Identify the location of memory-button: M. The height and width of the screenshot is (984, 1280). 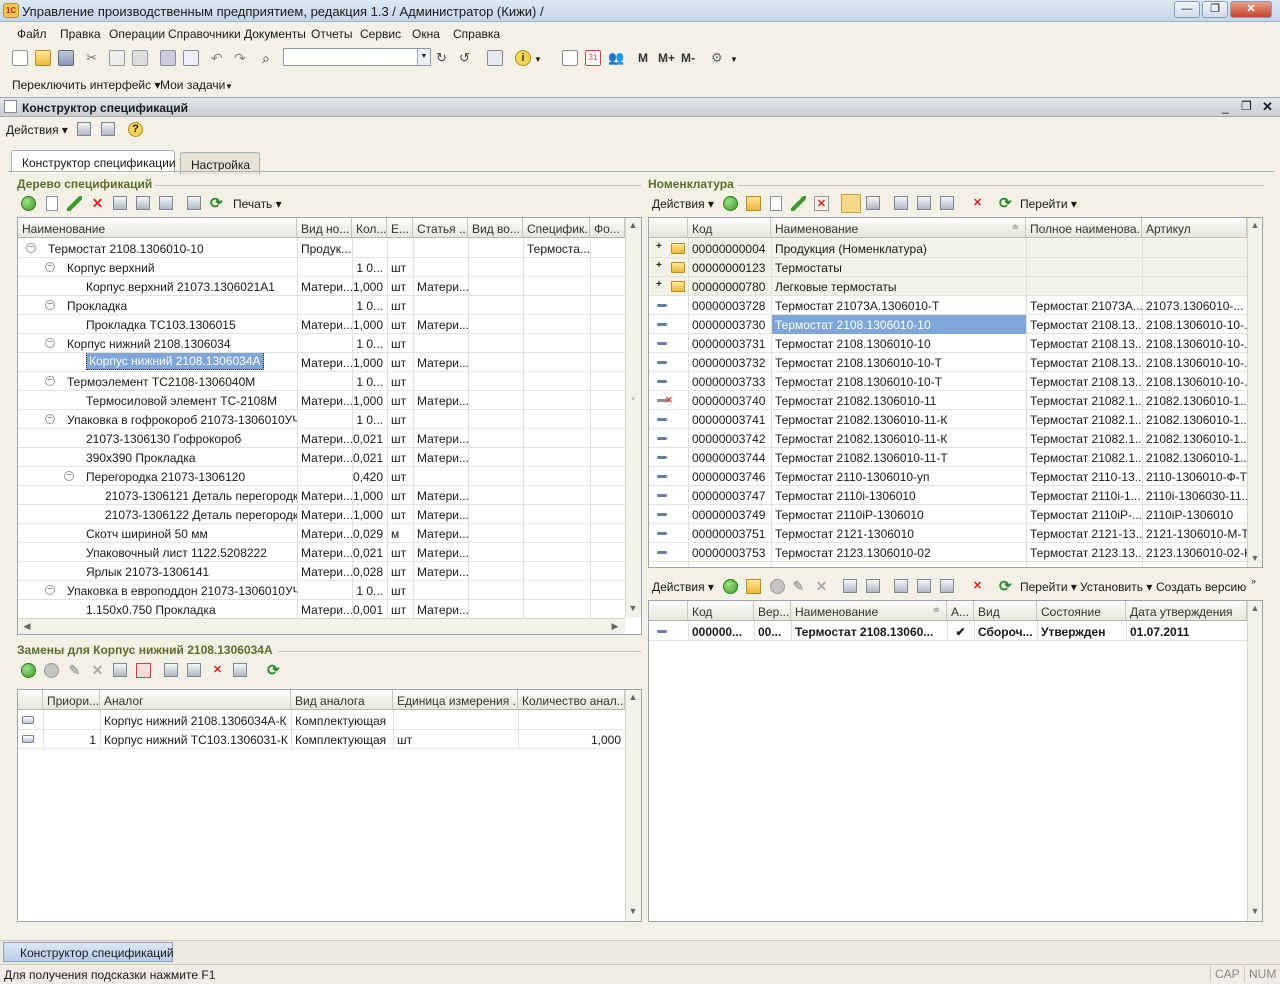
(643, 58).